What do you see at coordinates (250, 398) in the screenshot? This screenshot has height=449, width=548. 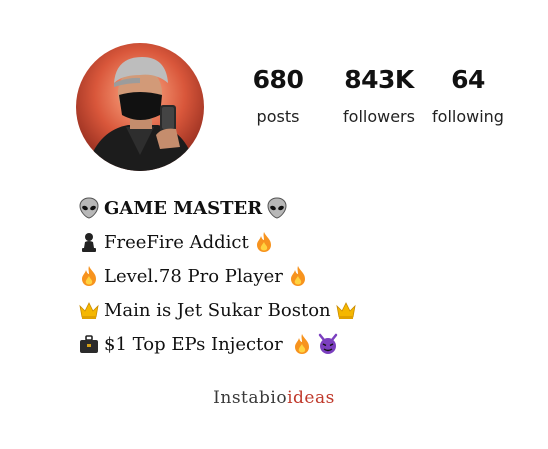 I see `watermark-part1: Instabio` at bounding box center [250, 398].